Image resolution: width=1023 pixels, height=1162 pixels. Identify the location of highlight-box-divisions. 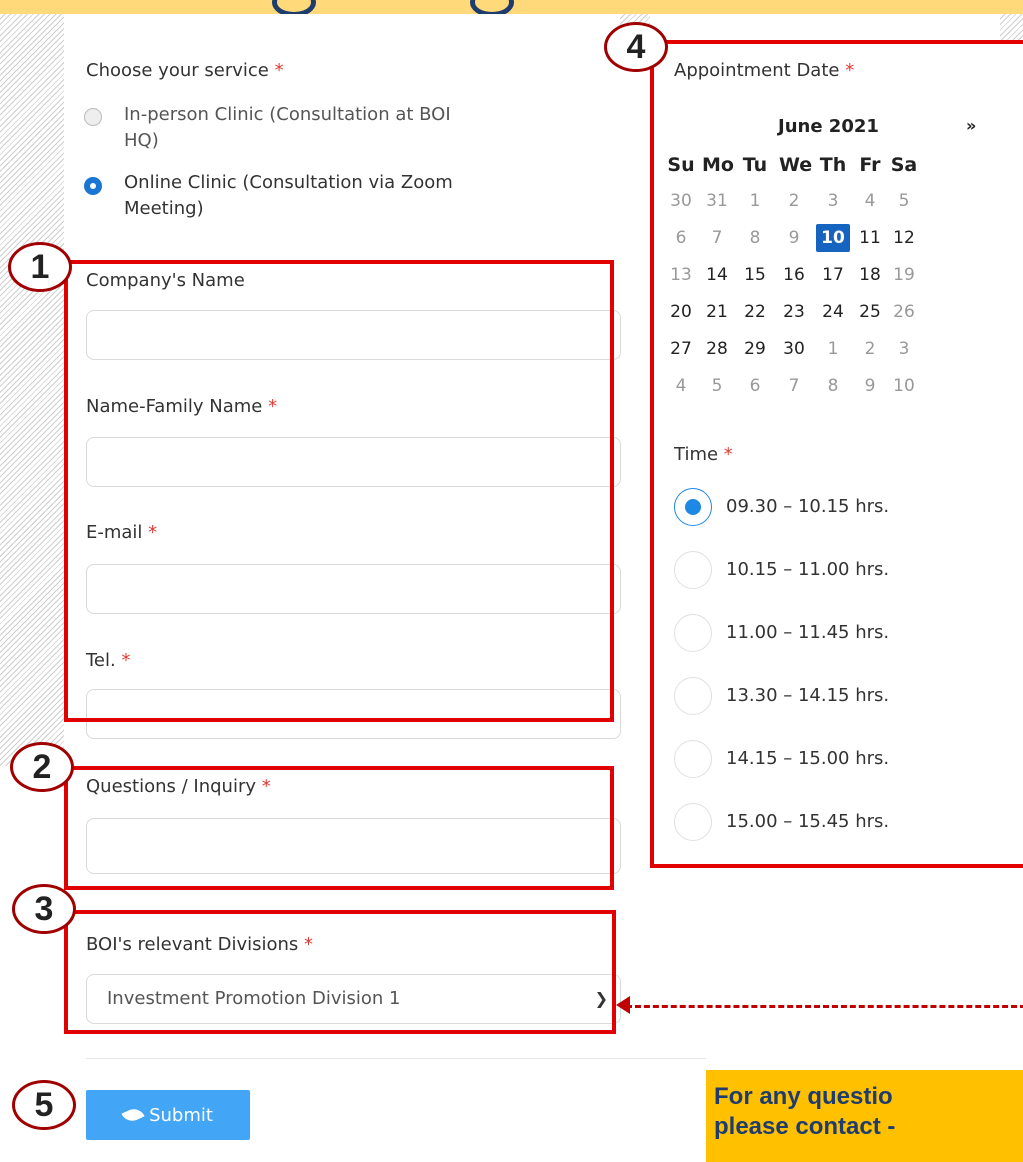
(340, 972).